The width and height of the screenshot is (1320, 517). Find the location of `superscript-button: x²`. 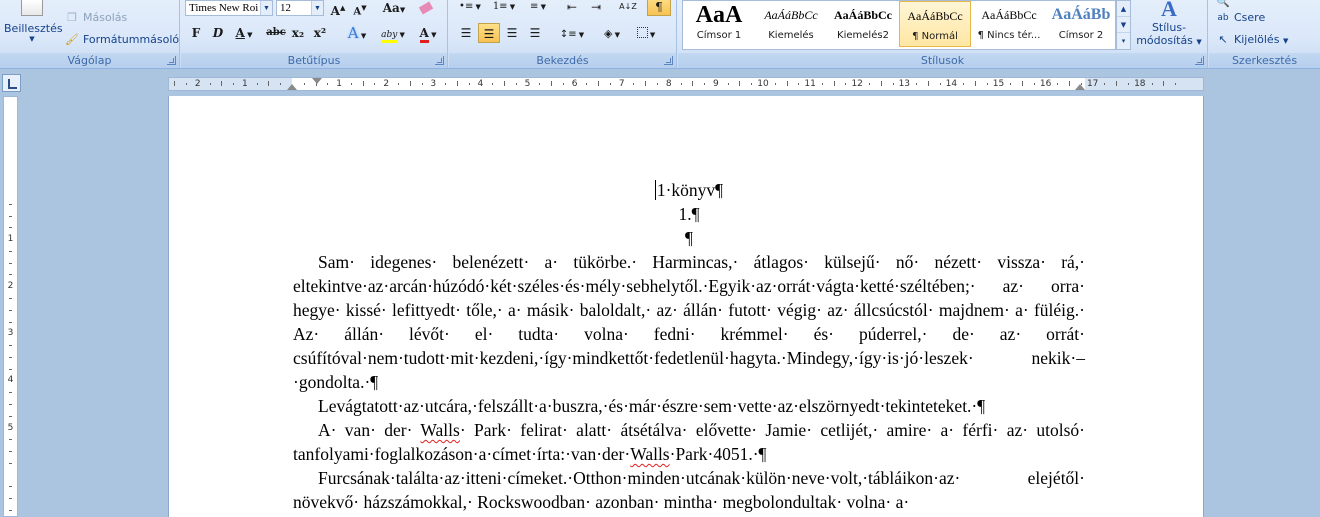

superscript-button: x² is located at coordinates (320, 33).